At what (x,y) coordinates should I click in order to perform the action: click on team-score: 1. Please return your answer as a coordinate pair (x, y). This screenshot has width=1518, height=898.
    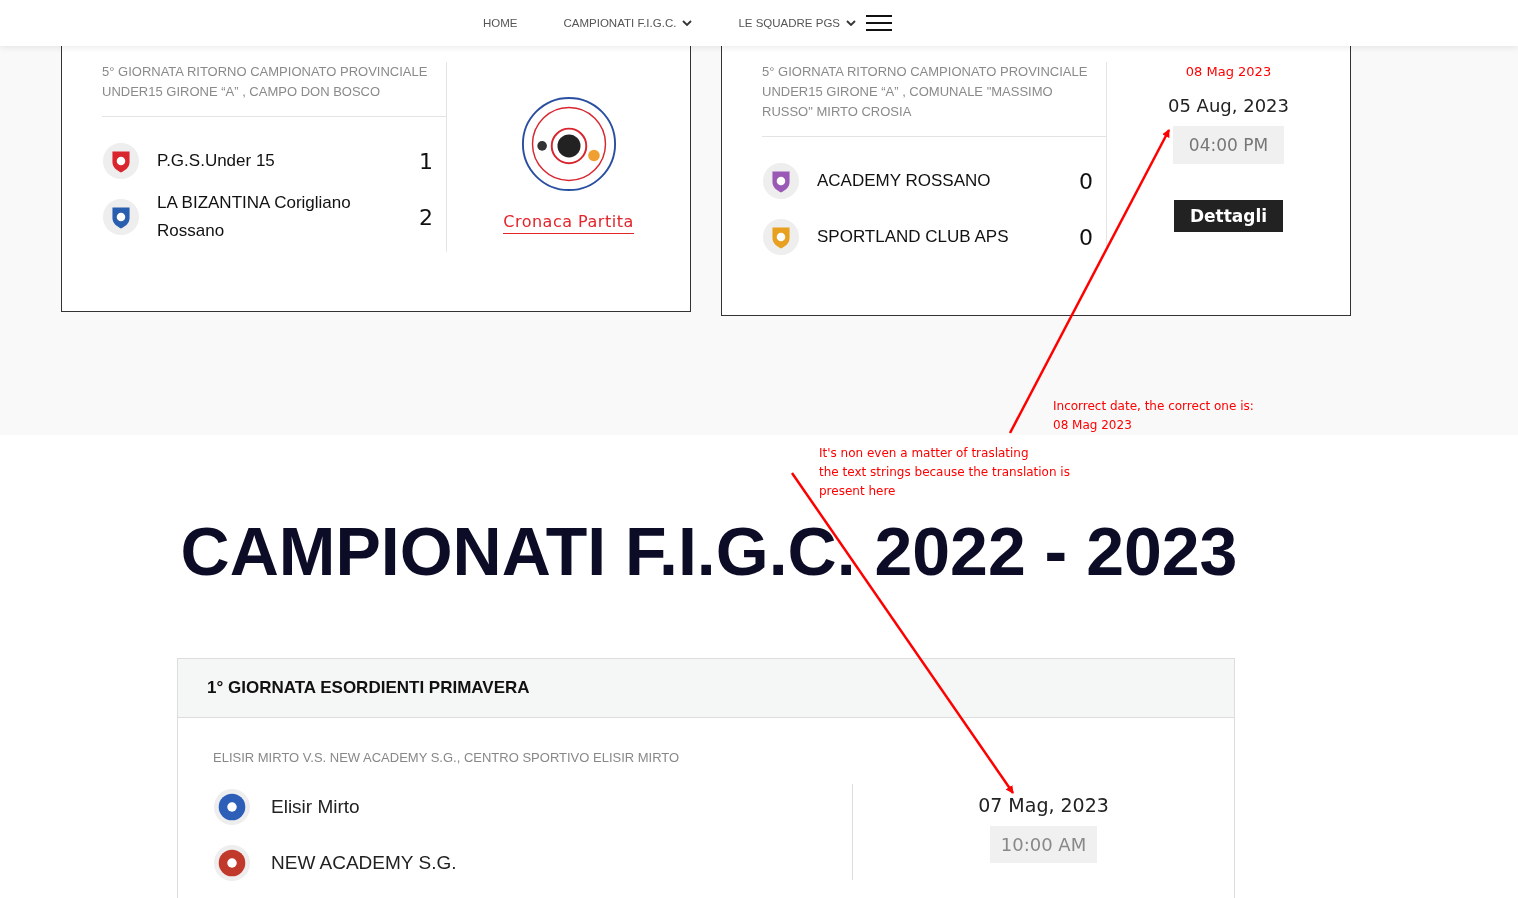
    Looking at the image, I should click on (426, 161).